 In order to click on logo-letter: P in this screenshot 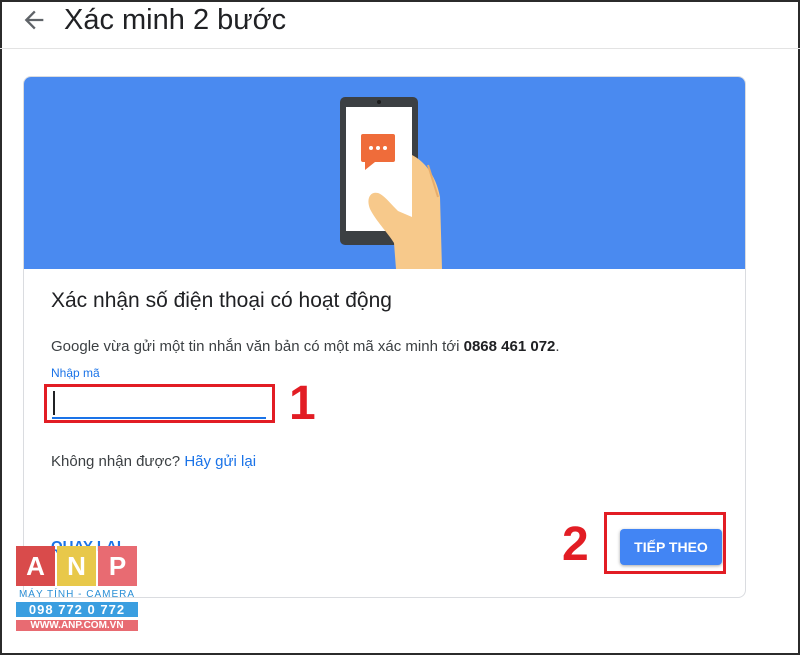, I will do `click(117, 566)`.